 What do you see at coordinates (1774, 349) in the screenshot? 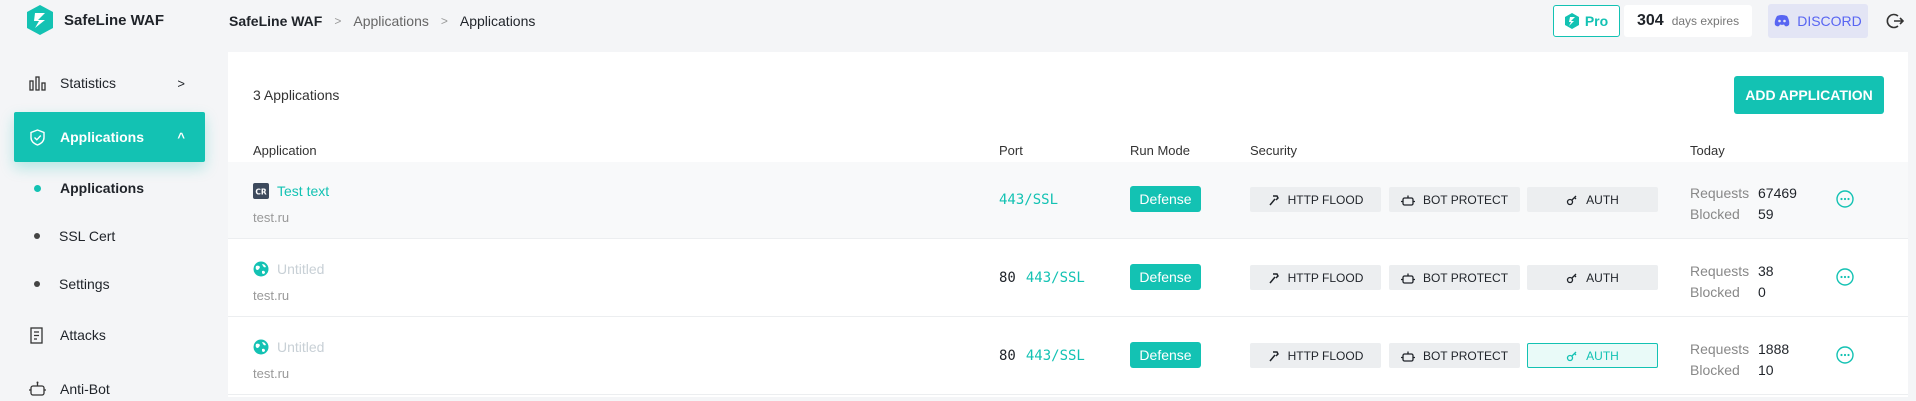
I see `requests-value: 1888` at bounding box center [1774, 349].